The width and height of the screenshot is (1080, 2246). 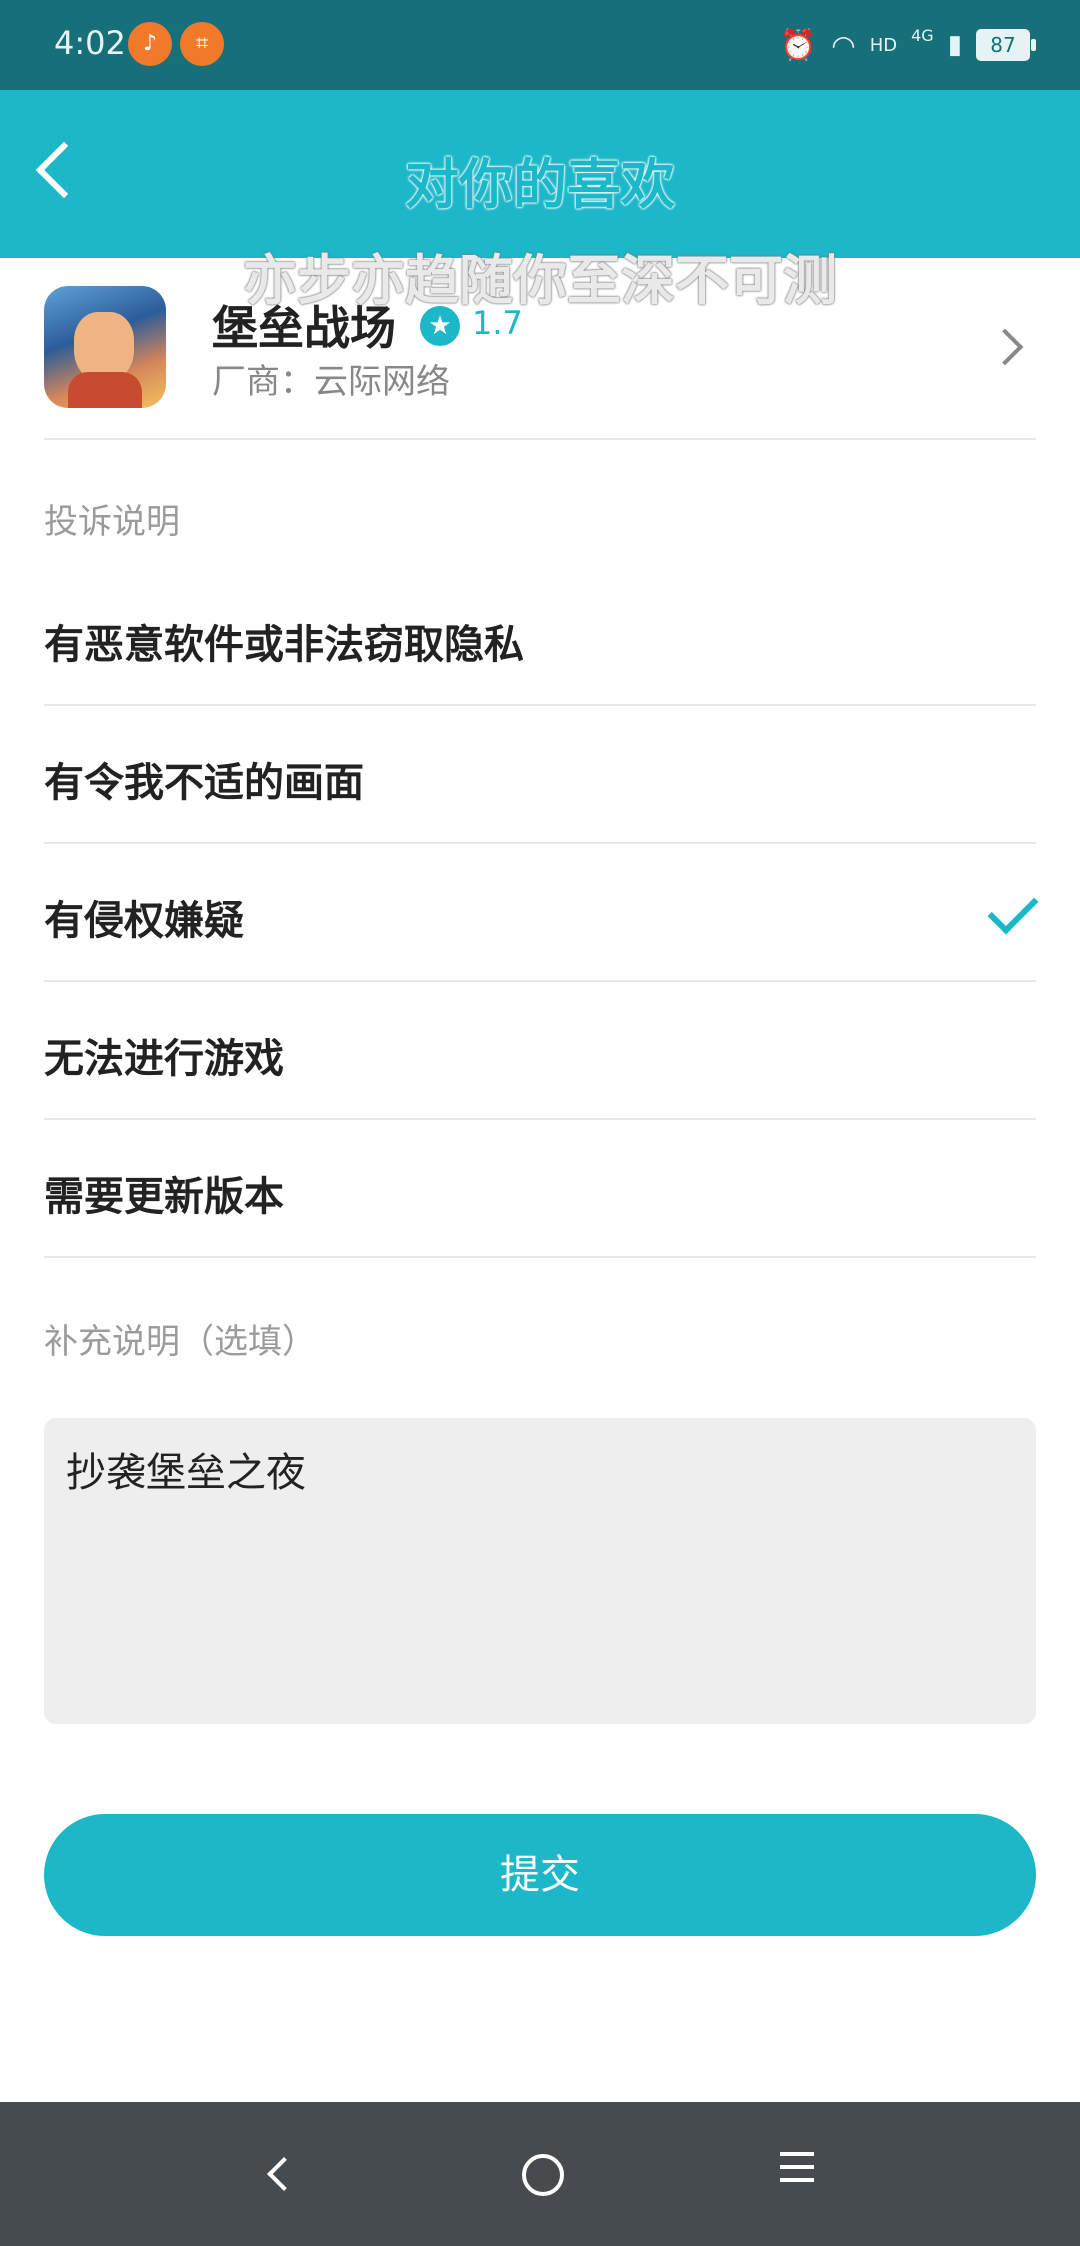 What do you see at coordinates (797, 2171) in the screenshot?
I see `nav-menu-icon` at bounding box center [797, 2171].